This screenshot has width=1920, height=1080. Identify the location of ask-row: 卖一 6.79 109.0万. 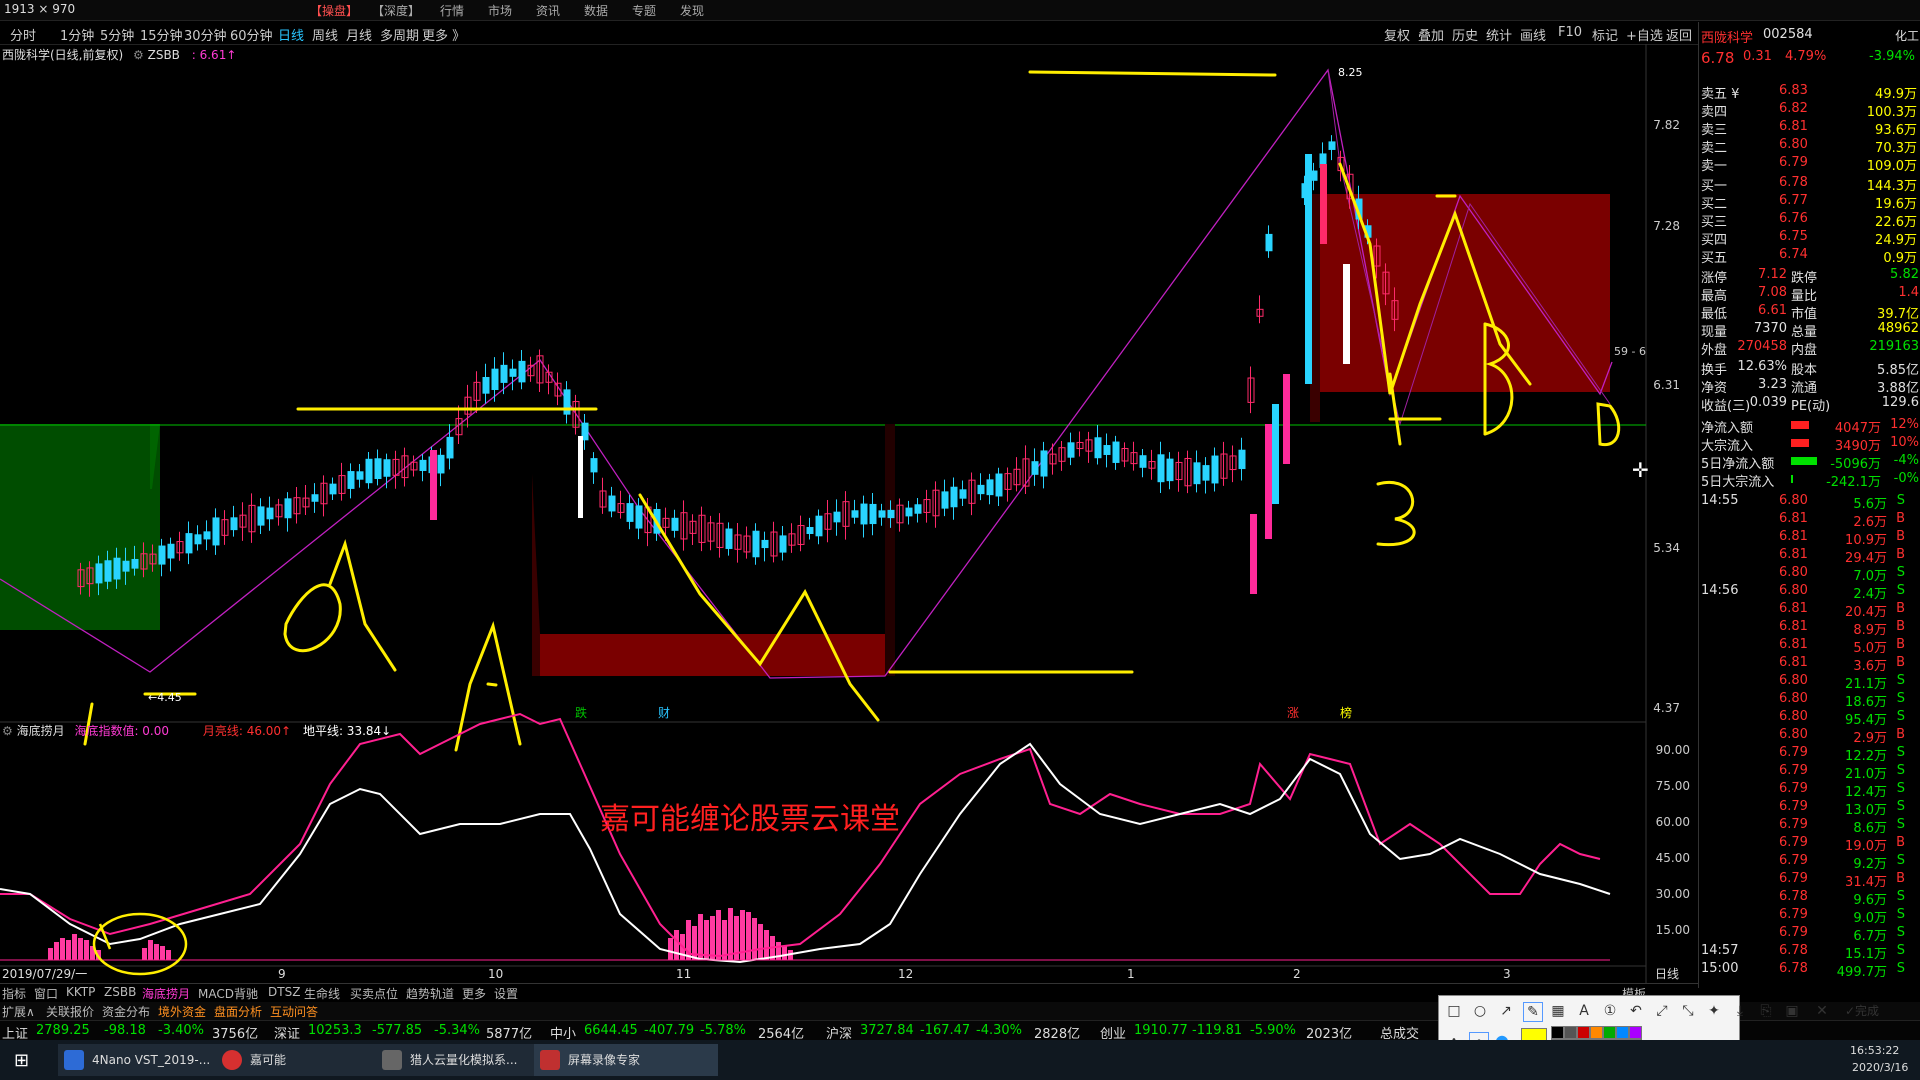
(1809, 164).